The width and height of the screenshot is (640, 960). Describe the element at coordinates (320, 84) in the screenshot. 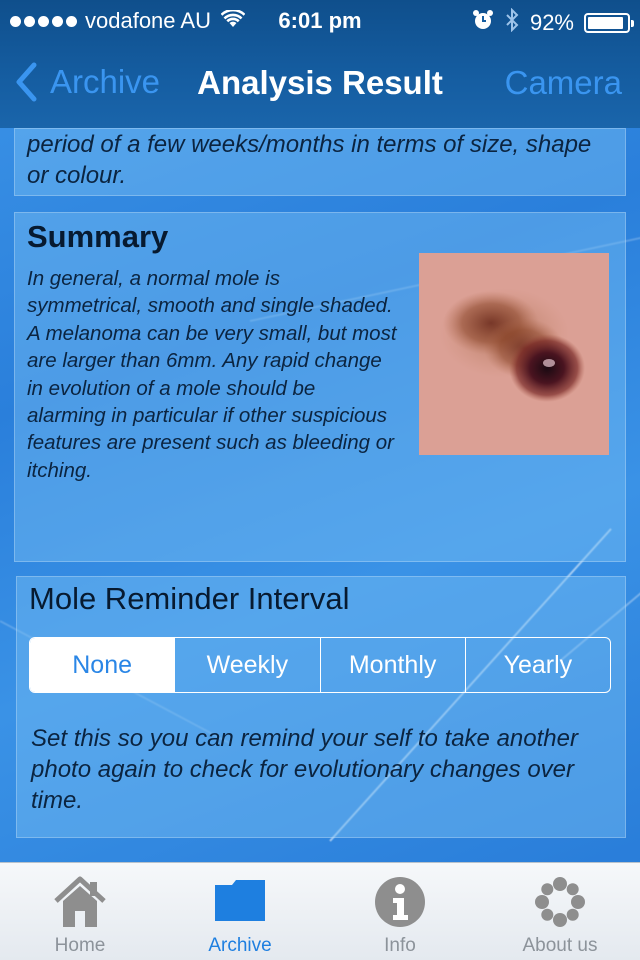

I see `navigation-bar: Archive Analysis Result Camera` at that location.